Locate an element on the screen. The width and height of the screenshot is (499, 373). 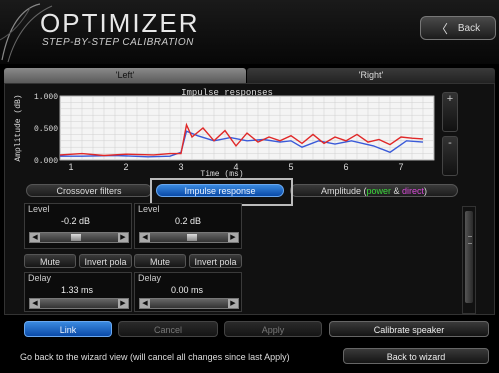
tutorial-highlight is located at coordinates (221, 192).